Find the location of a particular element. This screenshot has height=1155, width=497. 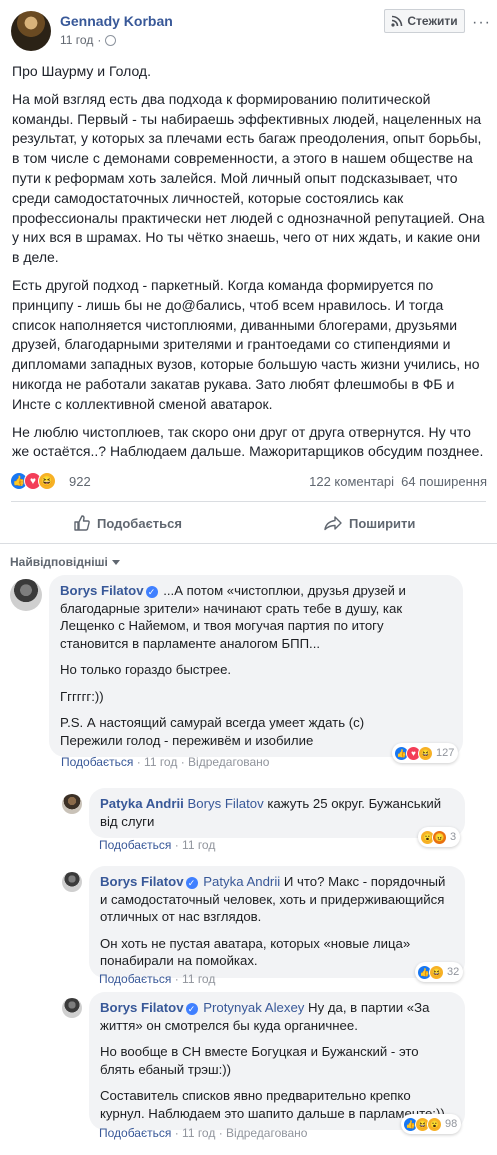

comment-reaction-count: 3 is located at coordinates (453, 837).